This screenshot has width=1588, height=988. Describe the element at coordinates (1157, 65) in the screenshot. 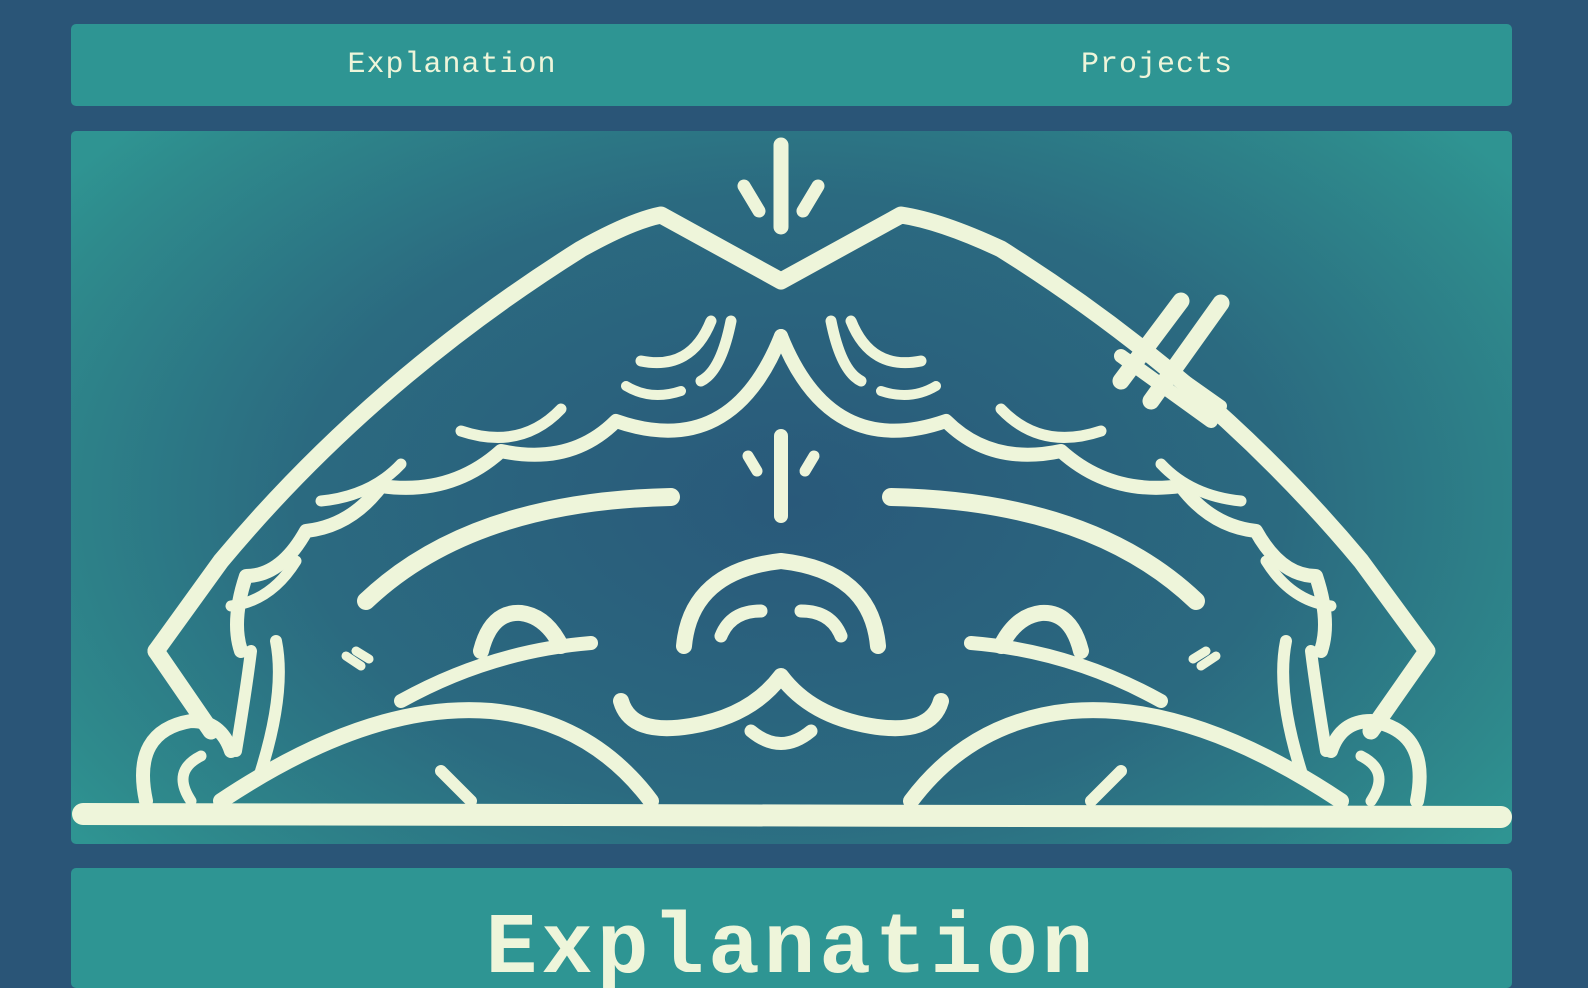

I see `nav-link-projects: Projects` at that location.